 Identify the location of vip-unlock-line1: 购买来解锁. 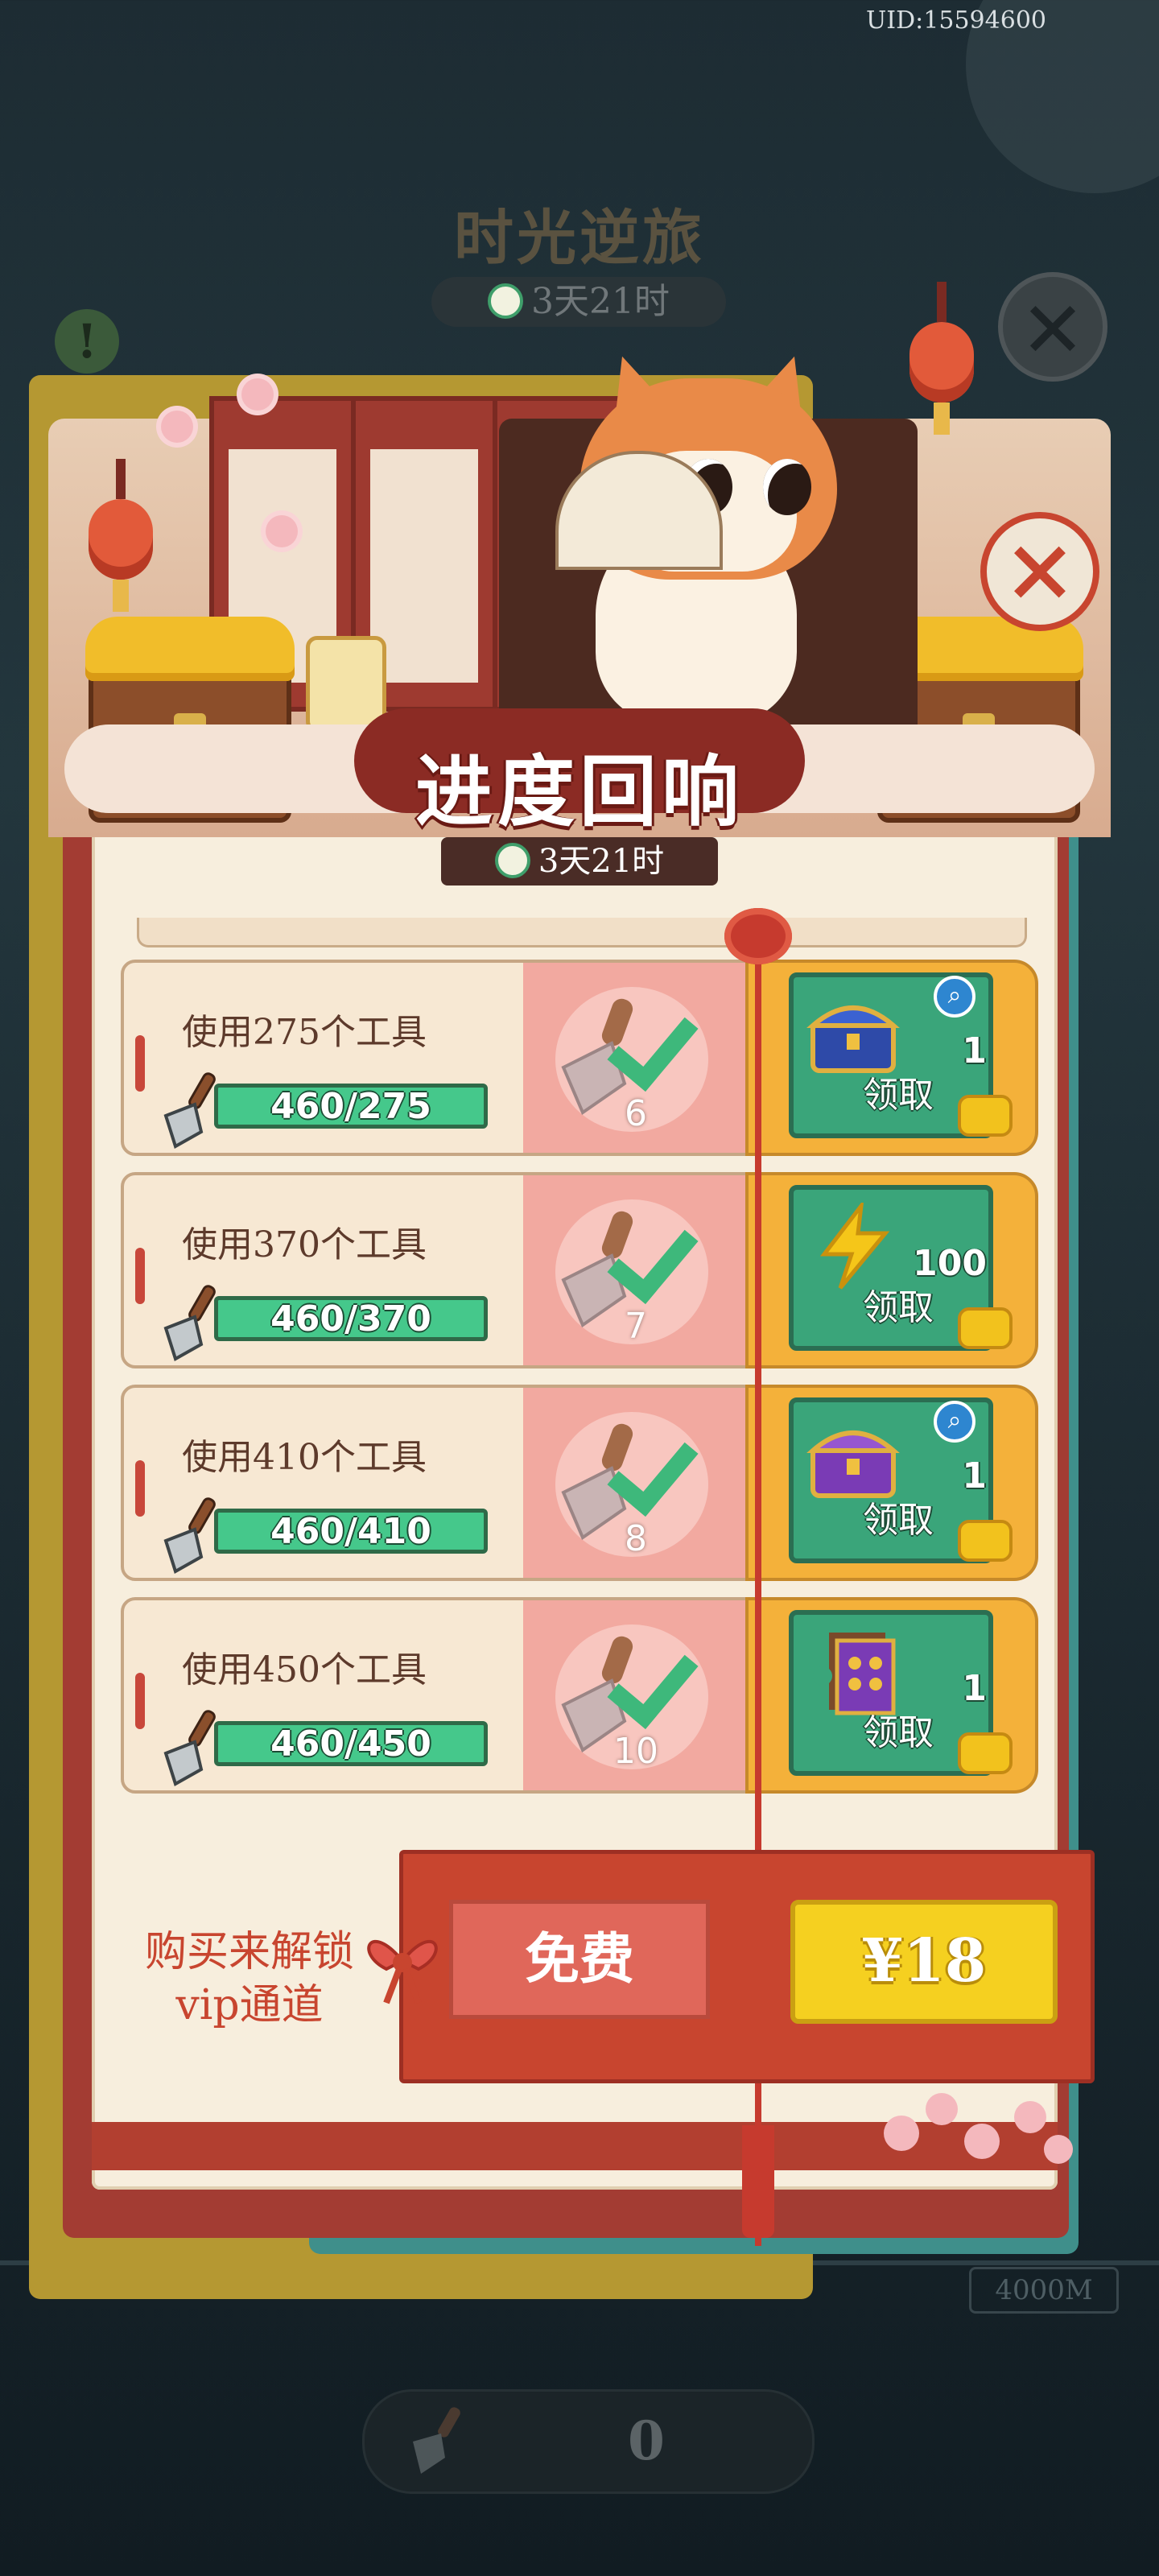
(249, 1952).